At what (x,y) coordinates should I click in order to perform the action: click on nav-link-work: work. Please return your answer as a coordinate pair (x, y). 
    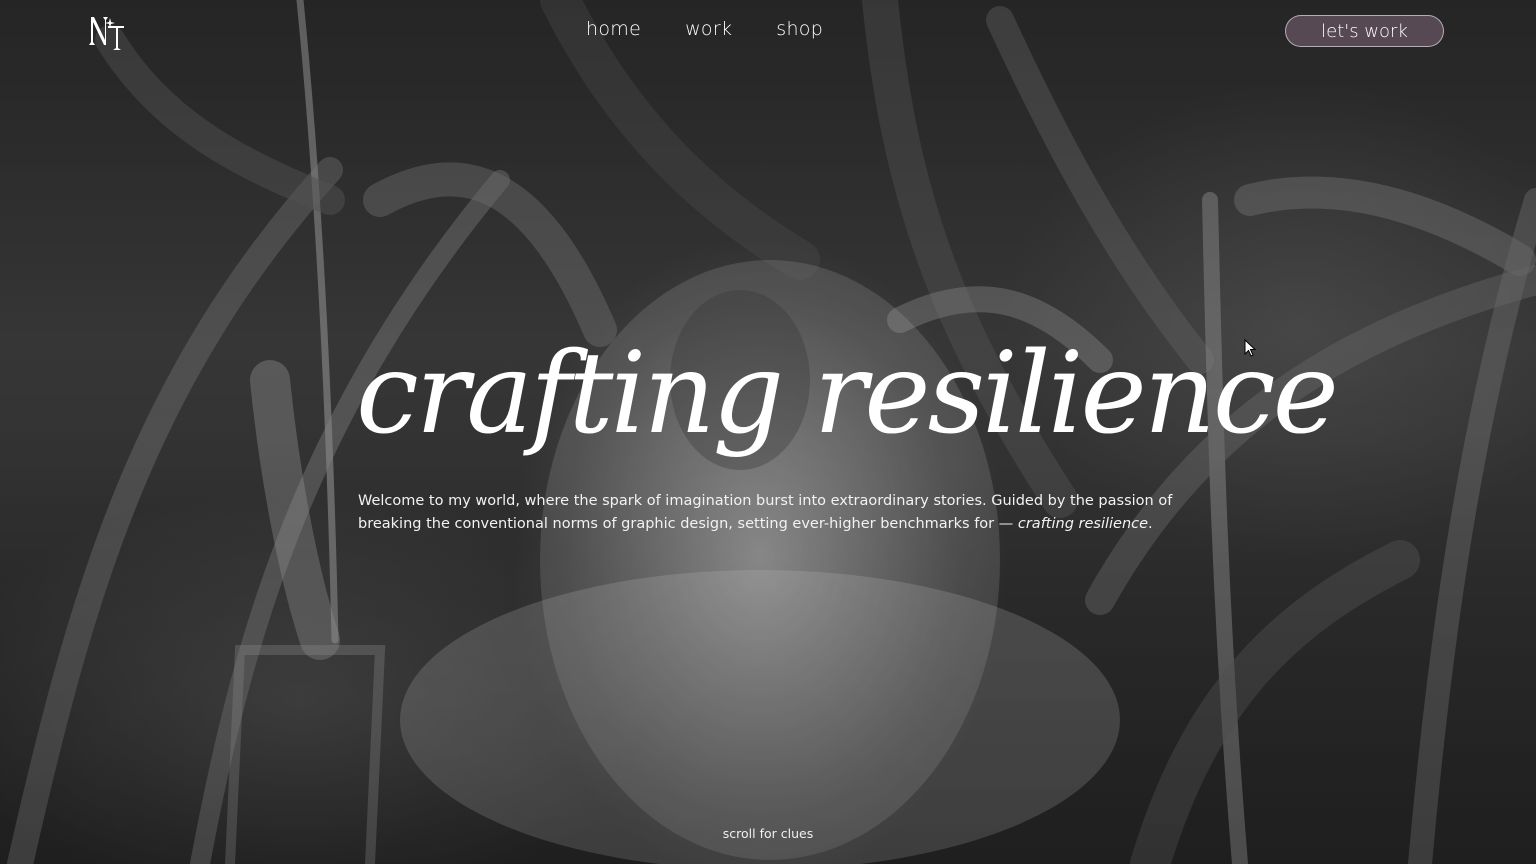
    Looking at the image, I should click on (708, 29).